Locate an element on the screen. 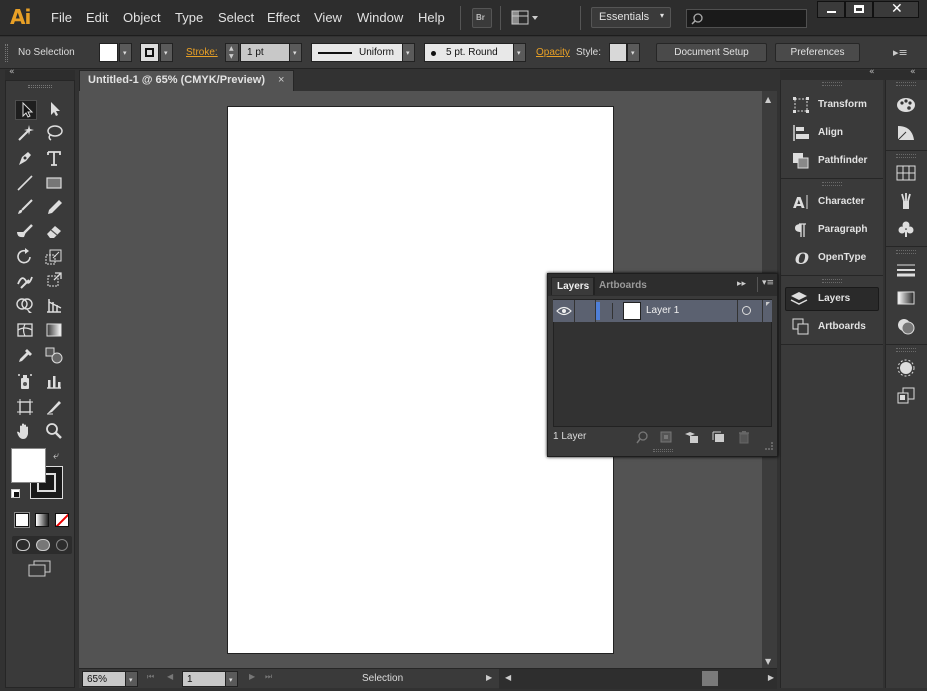 Image resolution: width=927 pixels, height=691 pixels. rectangle-tool is located at coordinates (55, 184).